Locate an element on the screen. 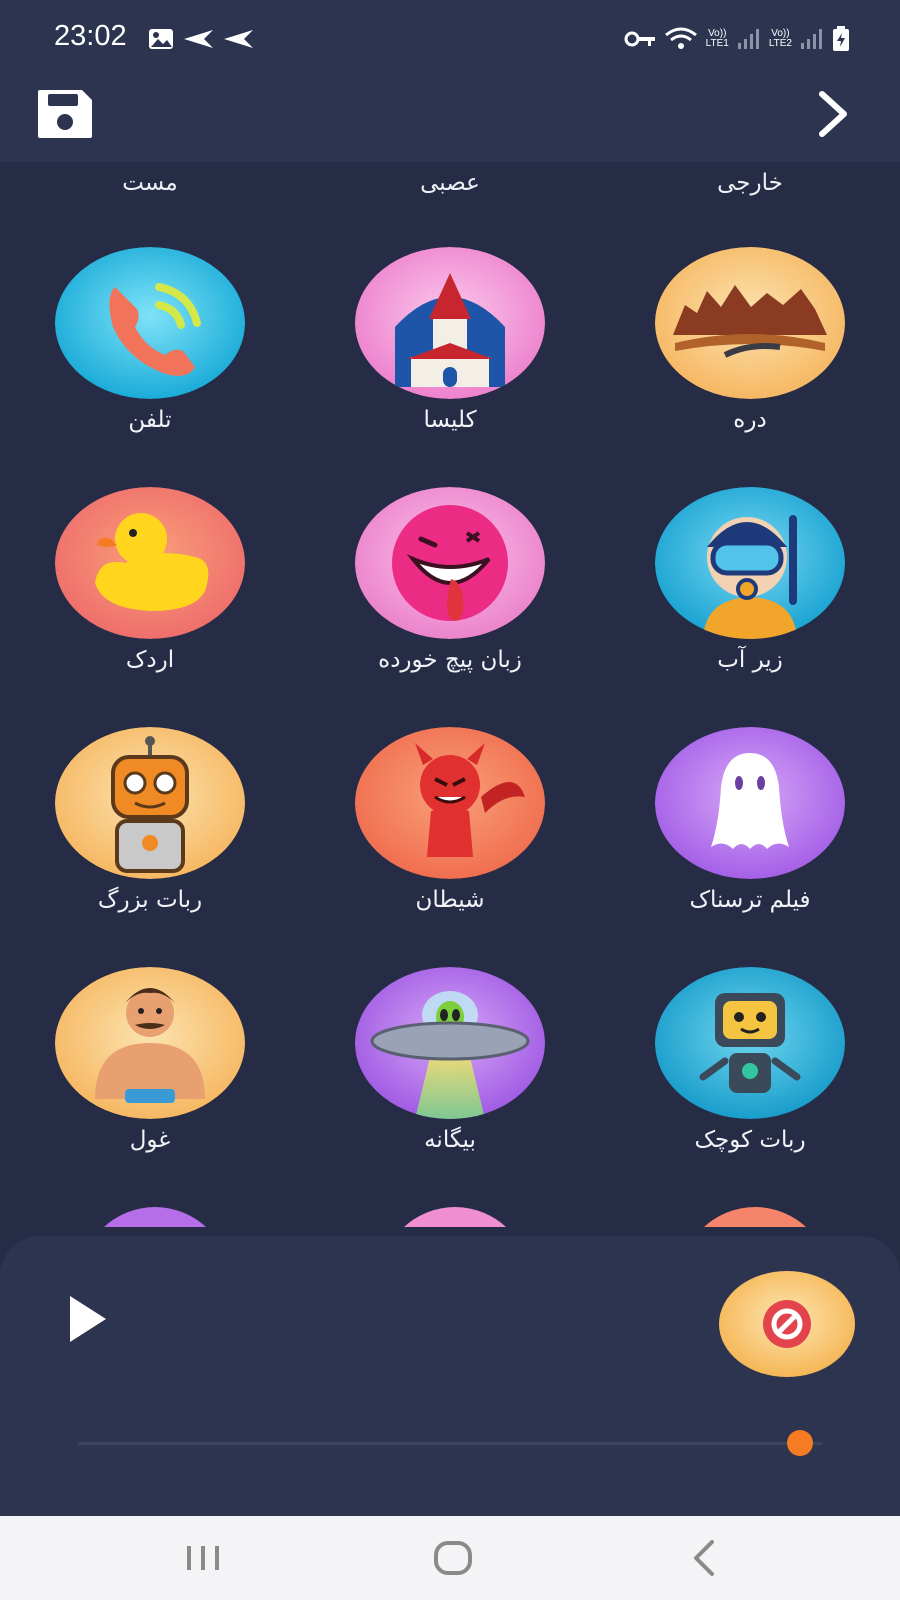  effect-label: شیطان is located at coordinates (450, 900).